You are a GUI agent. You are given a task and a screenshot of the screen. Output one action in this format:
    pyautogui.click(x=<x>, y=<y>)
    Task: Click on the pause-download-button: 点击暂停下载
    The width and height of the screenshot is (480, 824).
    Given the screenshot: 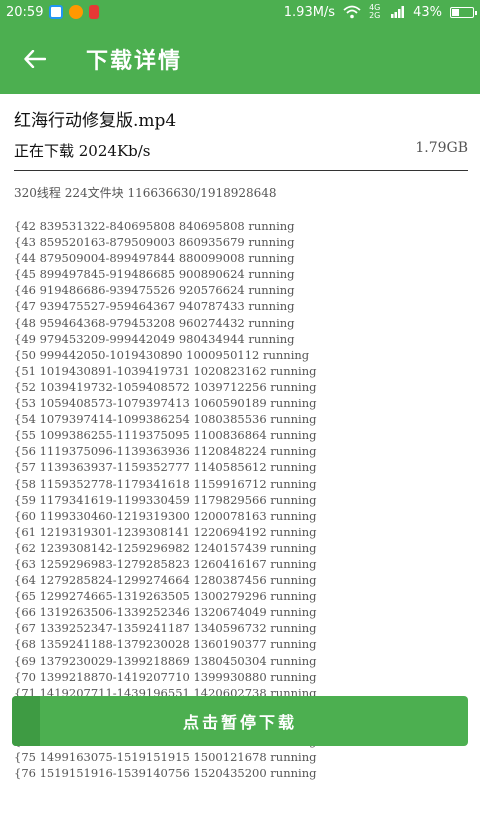 What is the action you would take?
    pyautogui.click(x=240, y=721)
    